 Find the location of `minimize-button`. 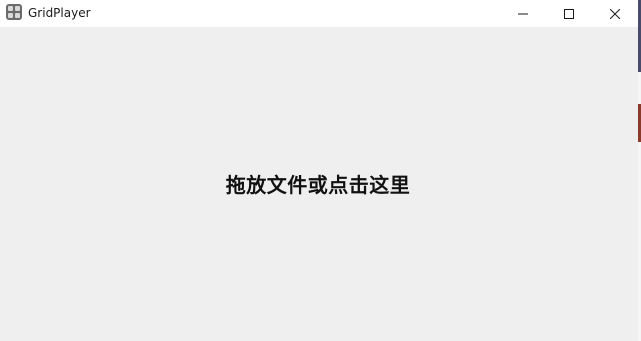

minimize-button is located at coordinates (523, 13).